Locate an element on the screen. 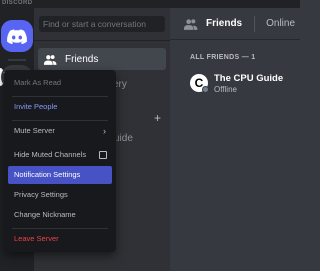  checkbox-icon is located at coordinates (103, 155).